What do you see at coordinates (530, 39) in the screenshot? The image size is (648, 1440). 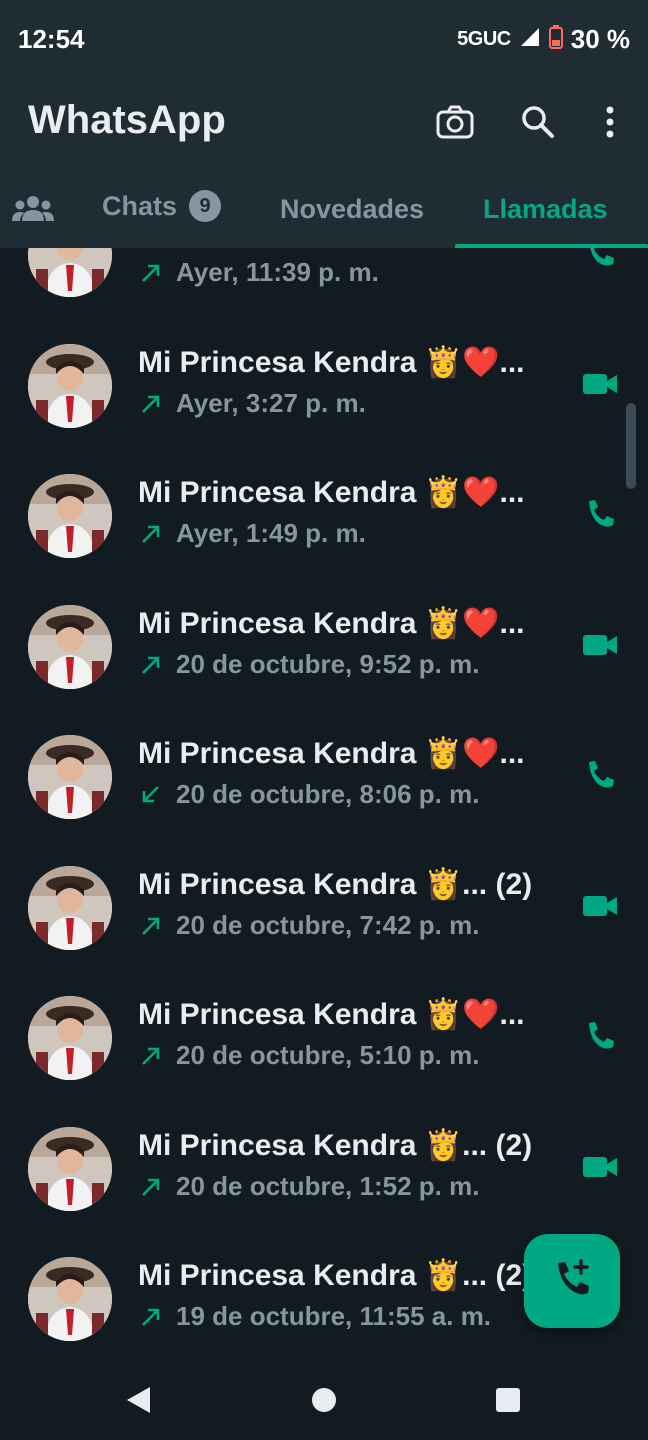 I see `signal-icon` at bounding box center [530, 39].